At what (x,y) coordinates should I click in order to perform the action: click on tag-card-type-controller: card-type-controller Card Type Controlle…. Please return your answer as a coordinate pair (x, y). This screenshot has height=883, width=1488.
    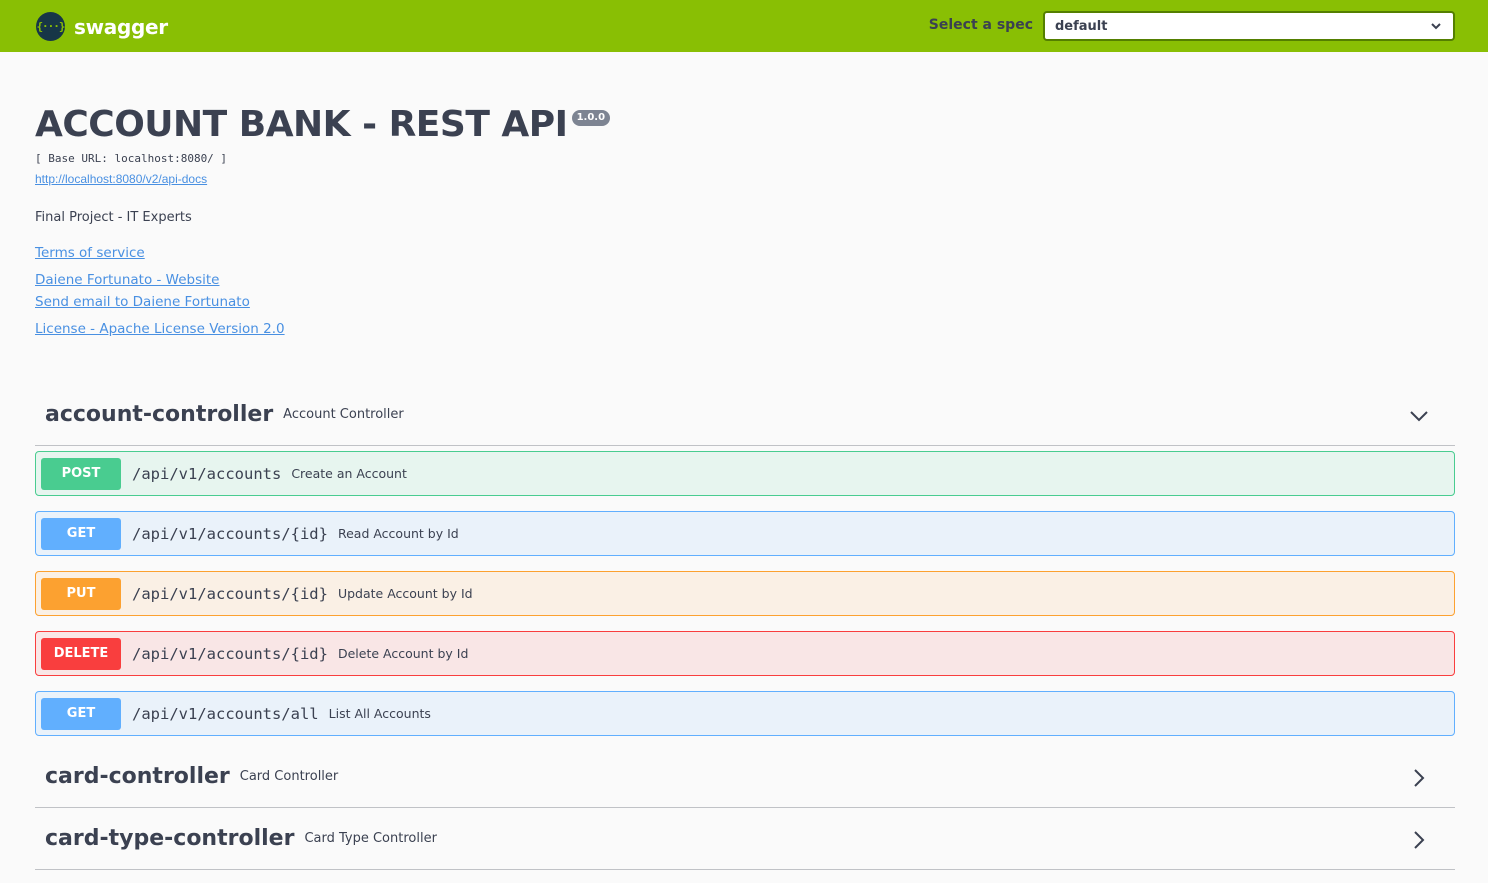
    Looking at the image, I should click on (745, 839).